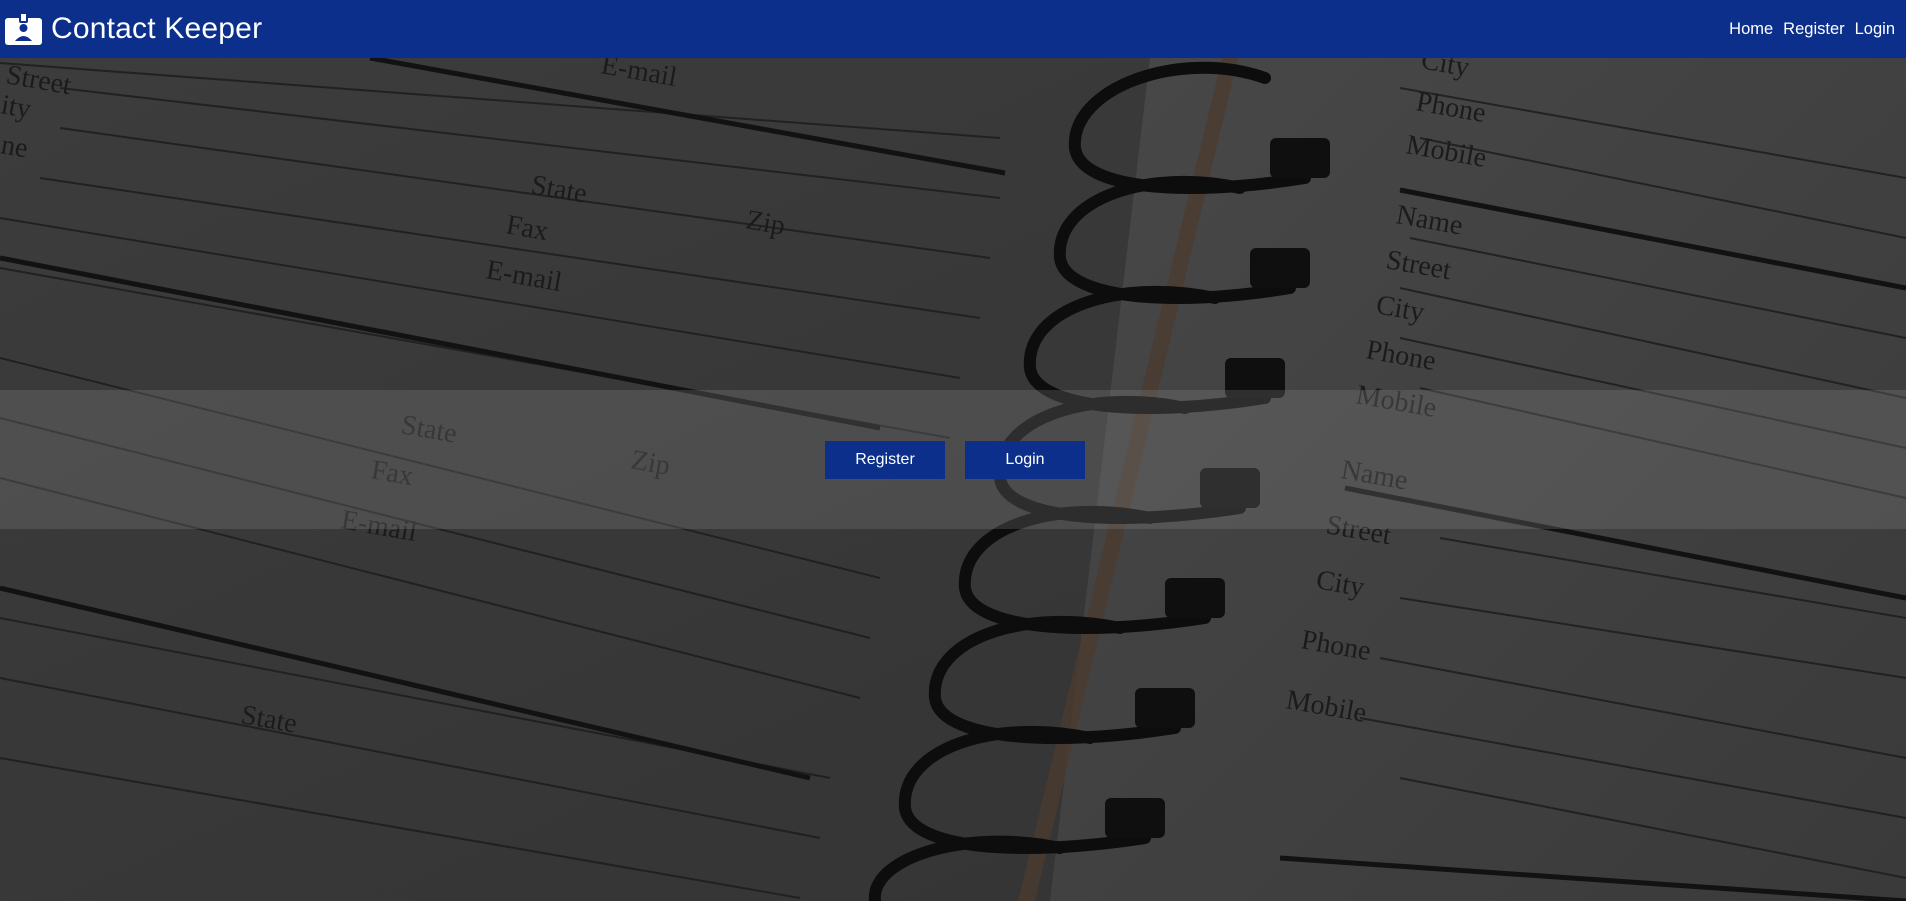  What do you see at coordinates (16, 107) in the screenshot?
I see `bg-city-label: ity` at bounding box center [16, 107].